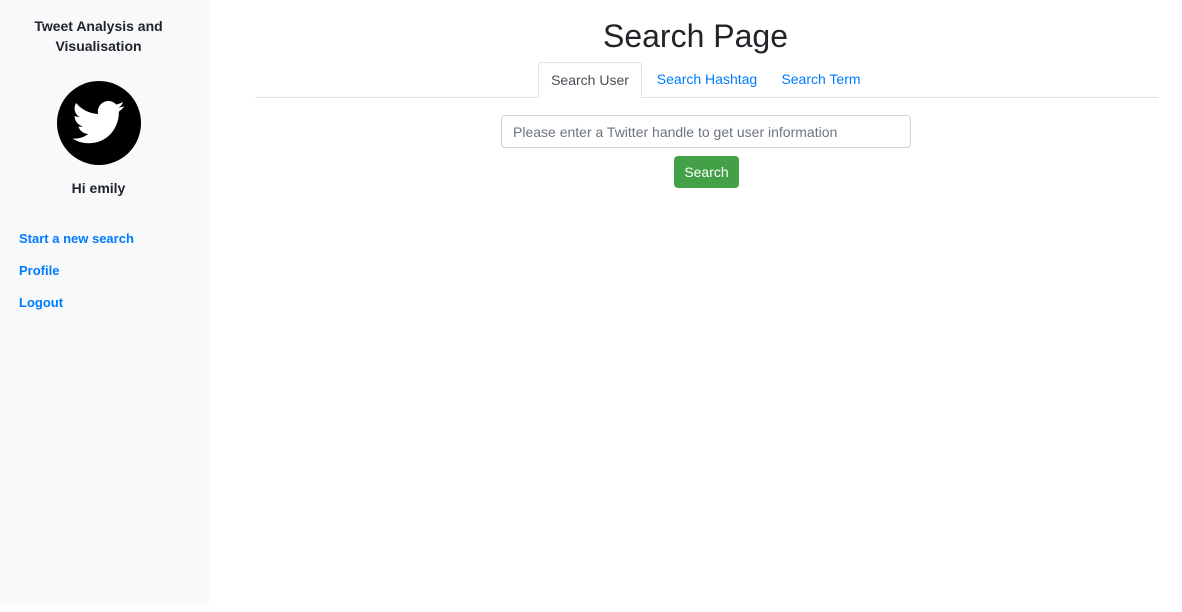  What do you see at coordinates (590, 80) in the screenshot?
I see `tab-search-user: Search User` at bounding box center [590, 80].